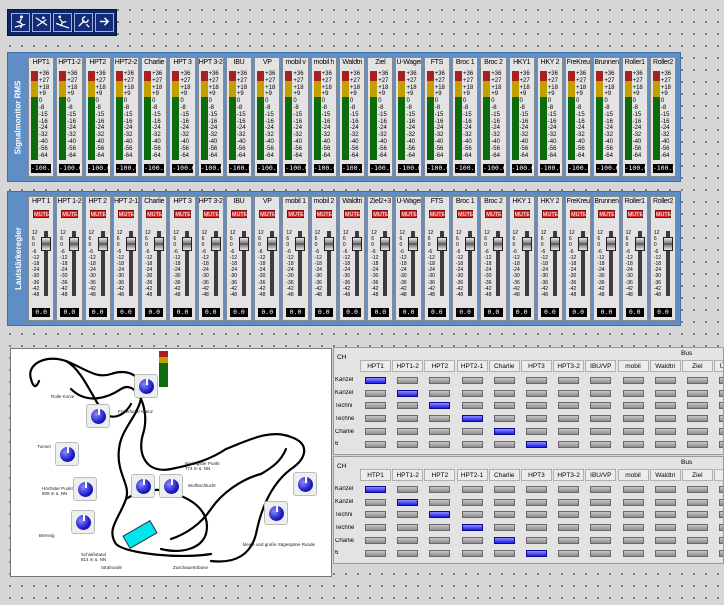 The height and width of the screenshot is (605, 724). Describe the element at coordinates (171, 486) in the screenshot. I see `volume-knob-wolfsschlucht` at that location.